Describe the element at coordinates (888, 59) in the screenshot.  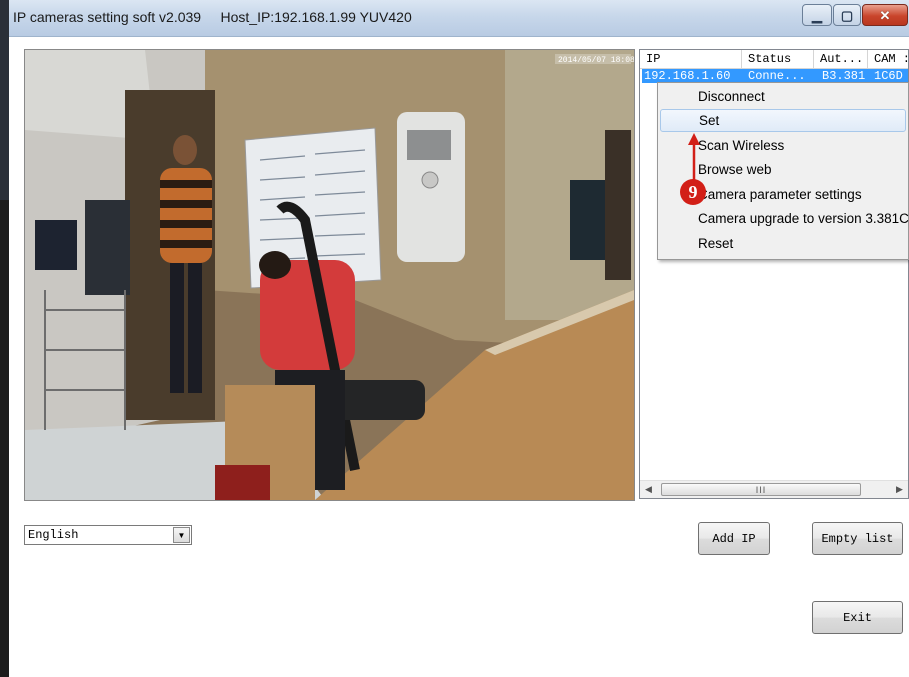
I see `column-header-cam: CAM :` at that location.